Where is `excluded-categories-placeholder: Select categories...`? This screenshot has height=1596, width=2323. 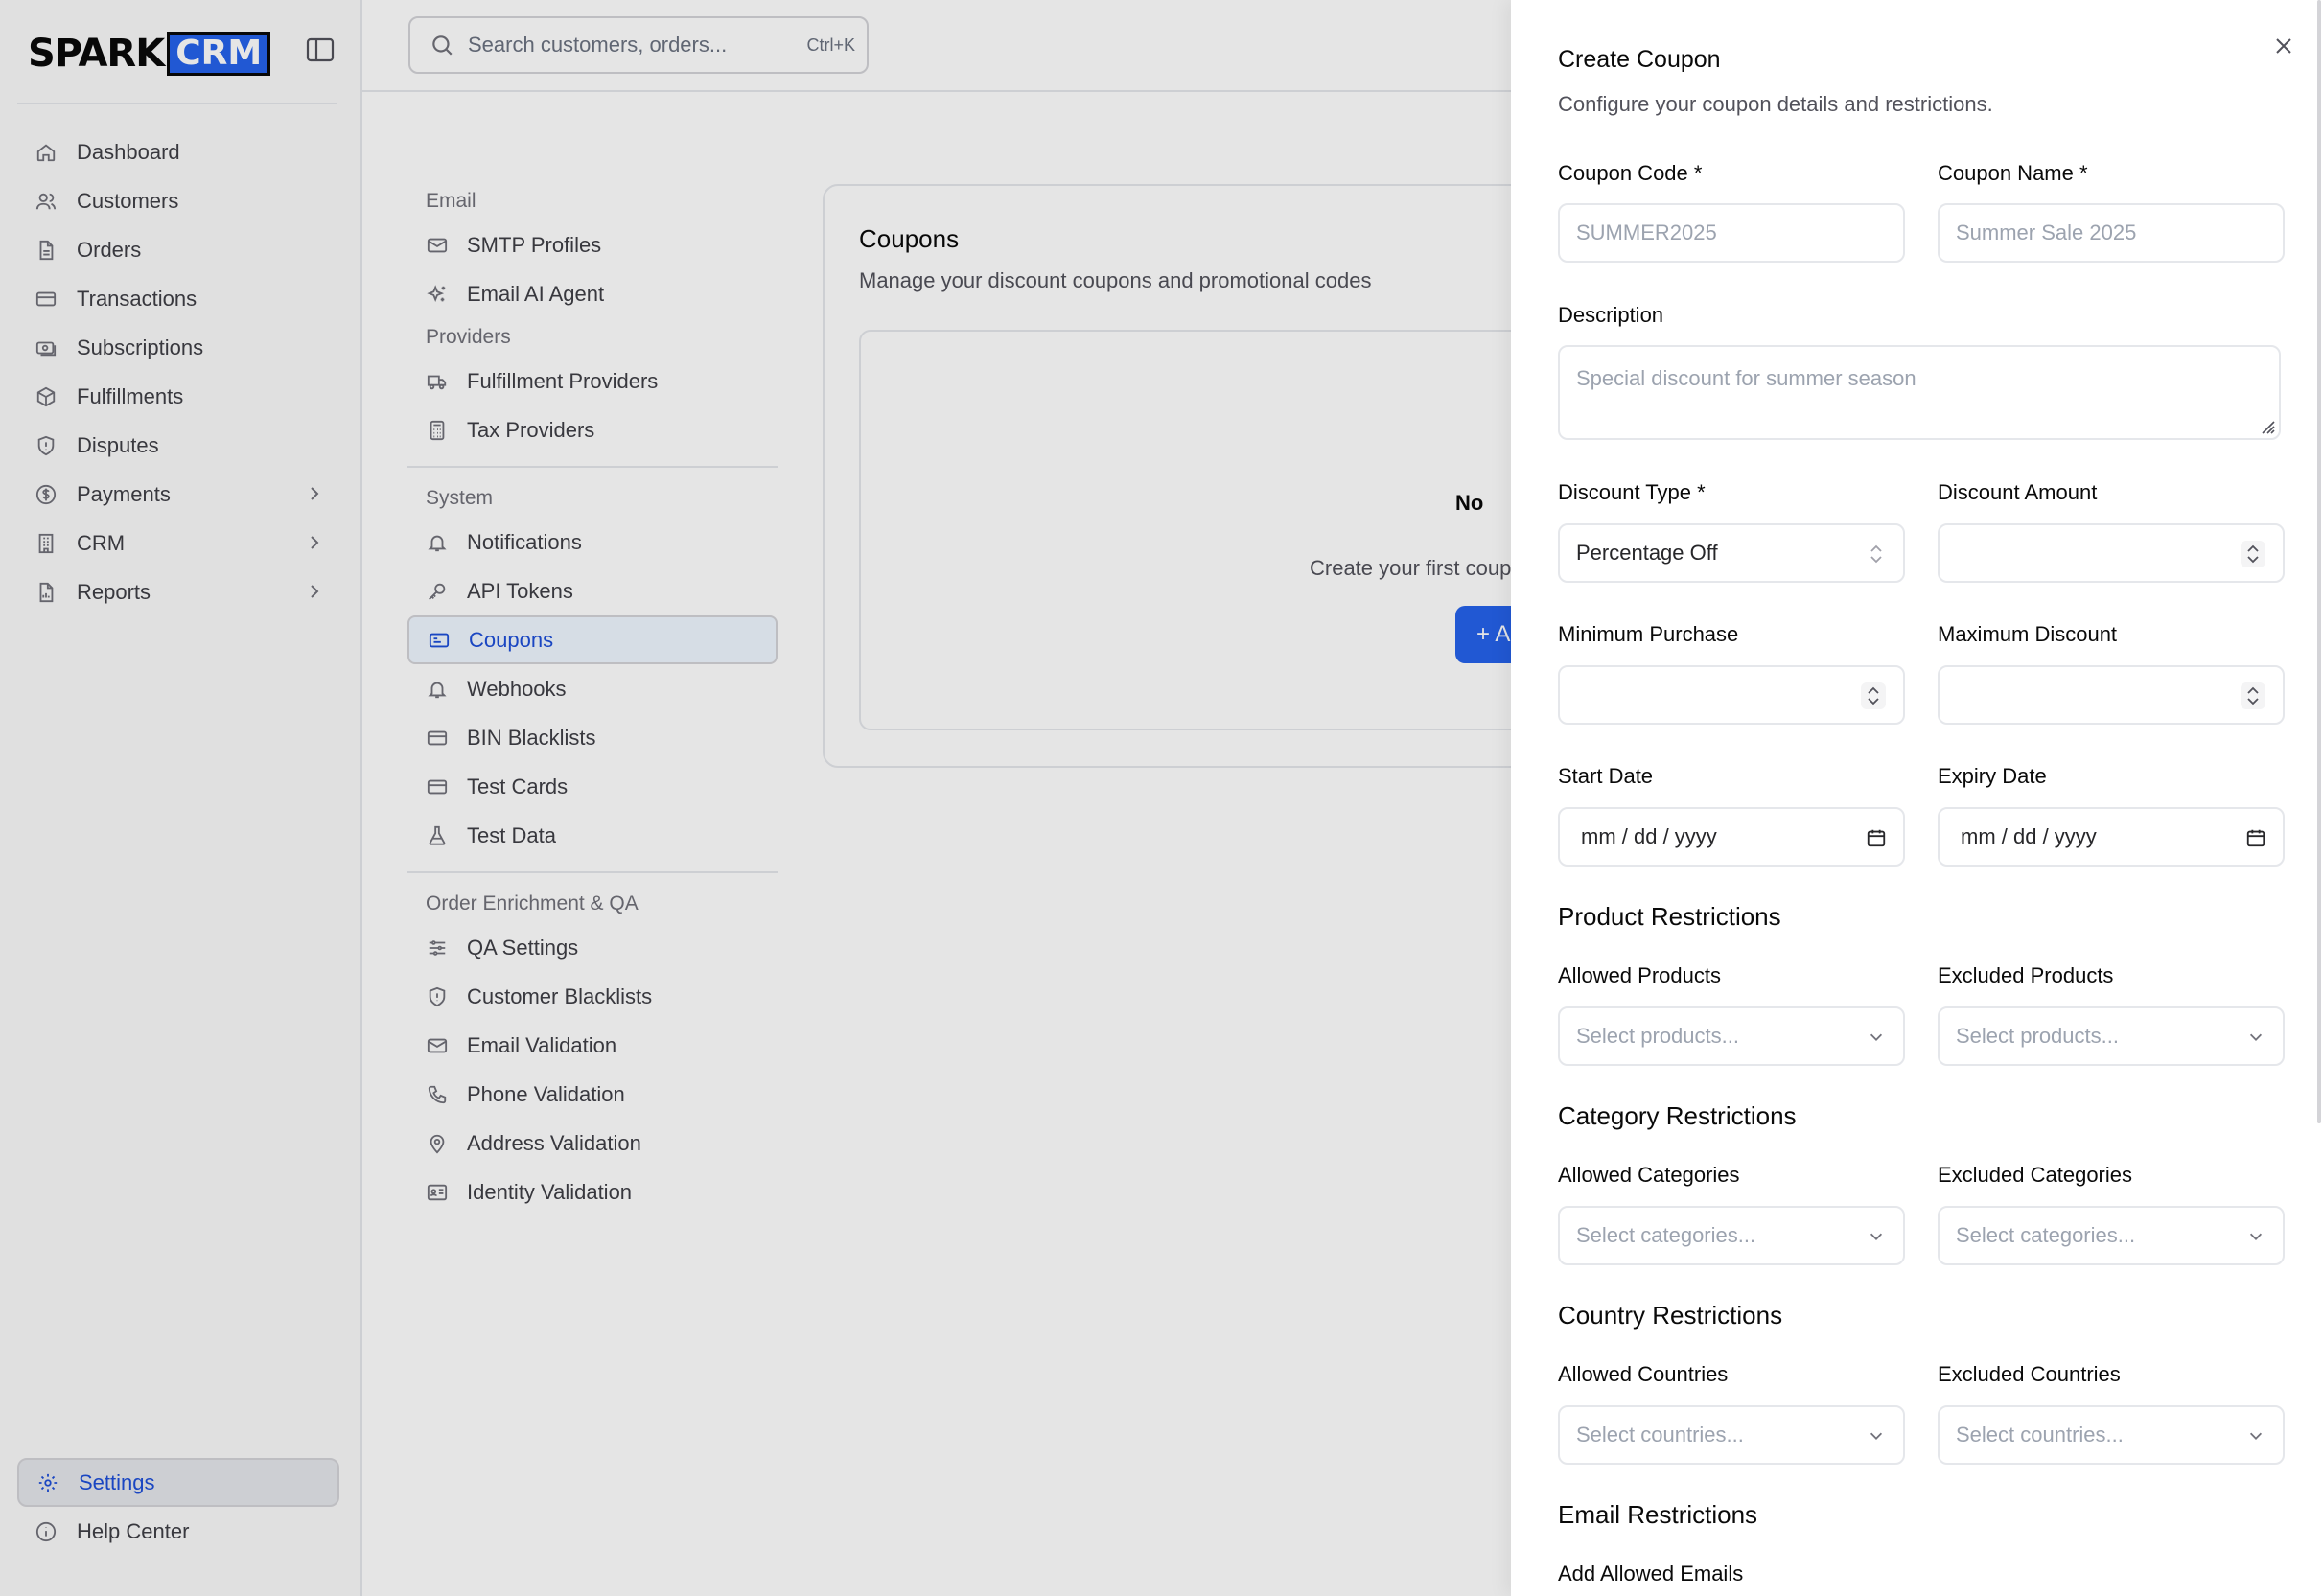 excluded-categories-placeholder: Select categories... is located at coordinates (2046, 1235).